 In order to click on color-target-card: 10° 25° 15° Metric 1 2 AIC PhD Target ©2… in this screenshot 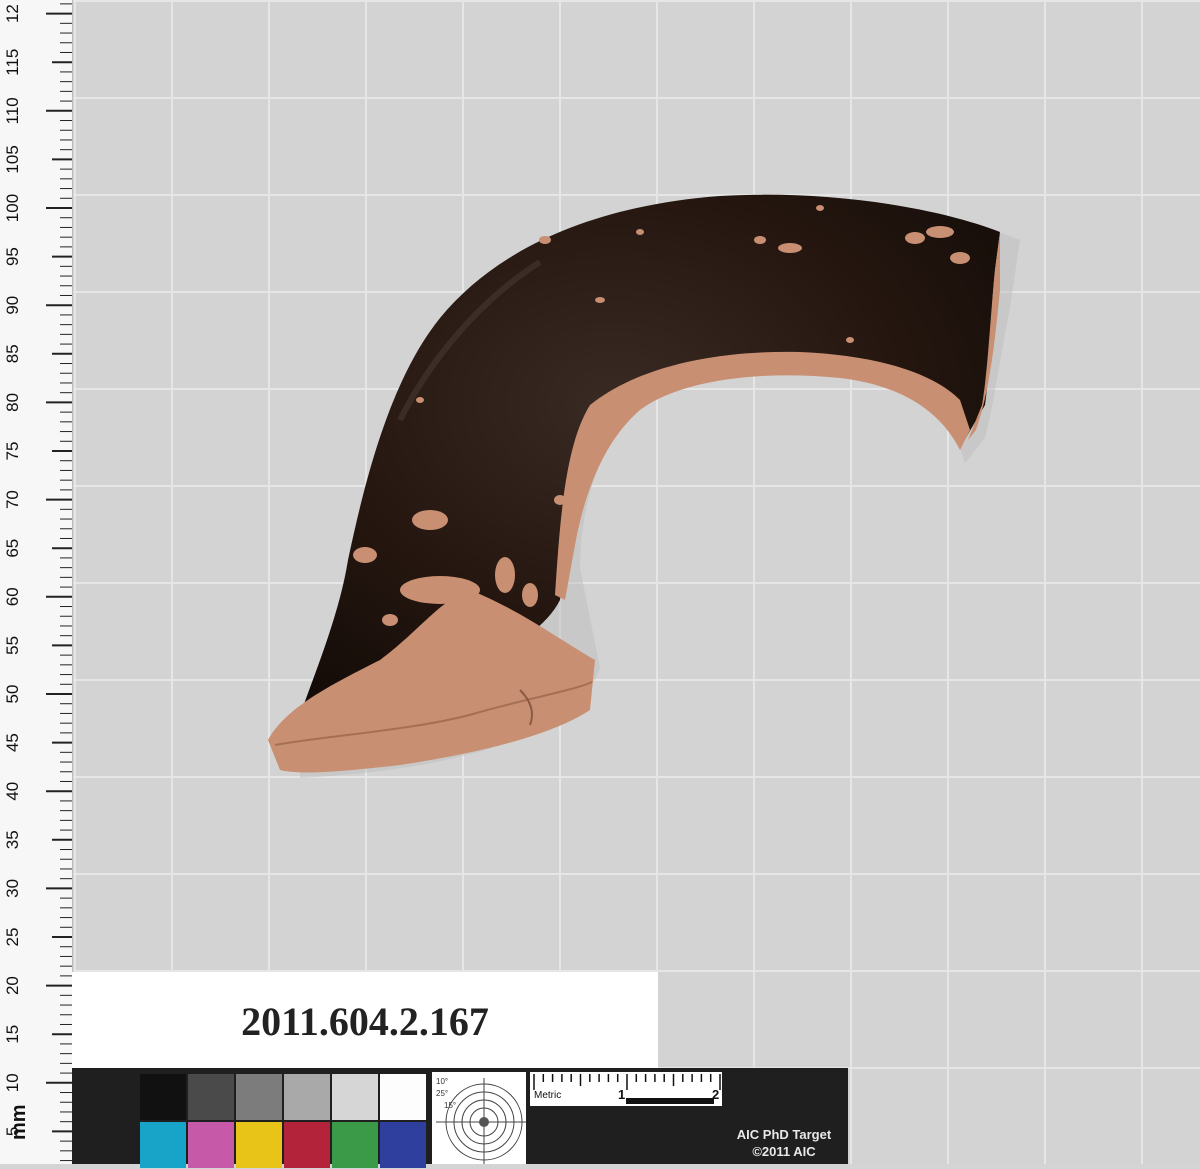, I will do `click(460, 1118)`.